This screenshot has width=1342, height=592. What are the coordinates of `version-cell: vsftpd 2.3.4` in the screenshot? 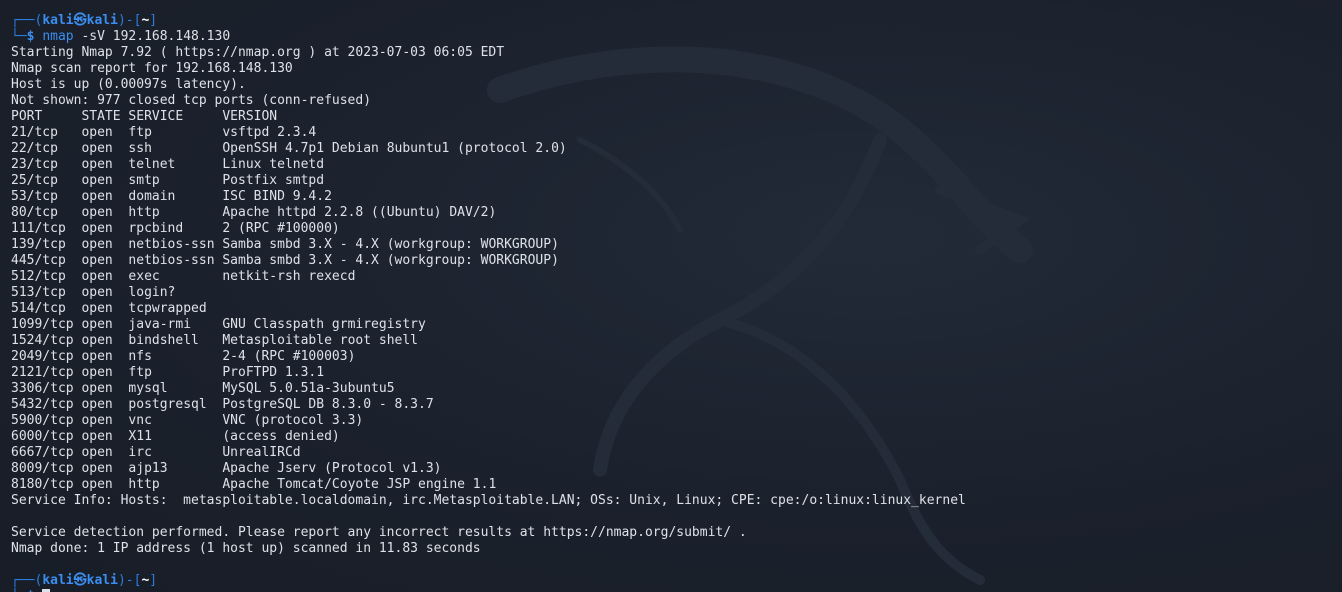 It's located at (269, 132).